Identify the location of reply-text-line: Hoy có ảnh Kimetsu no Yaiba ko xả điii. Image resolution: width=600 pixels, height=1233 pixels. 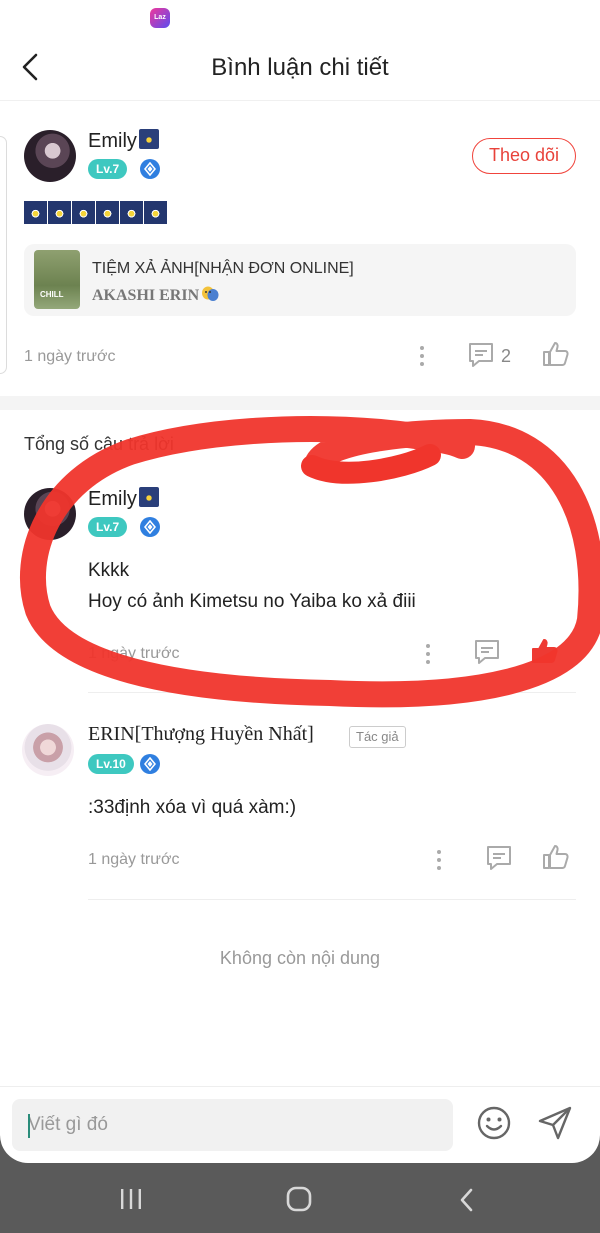
(252, 601).